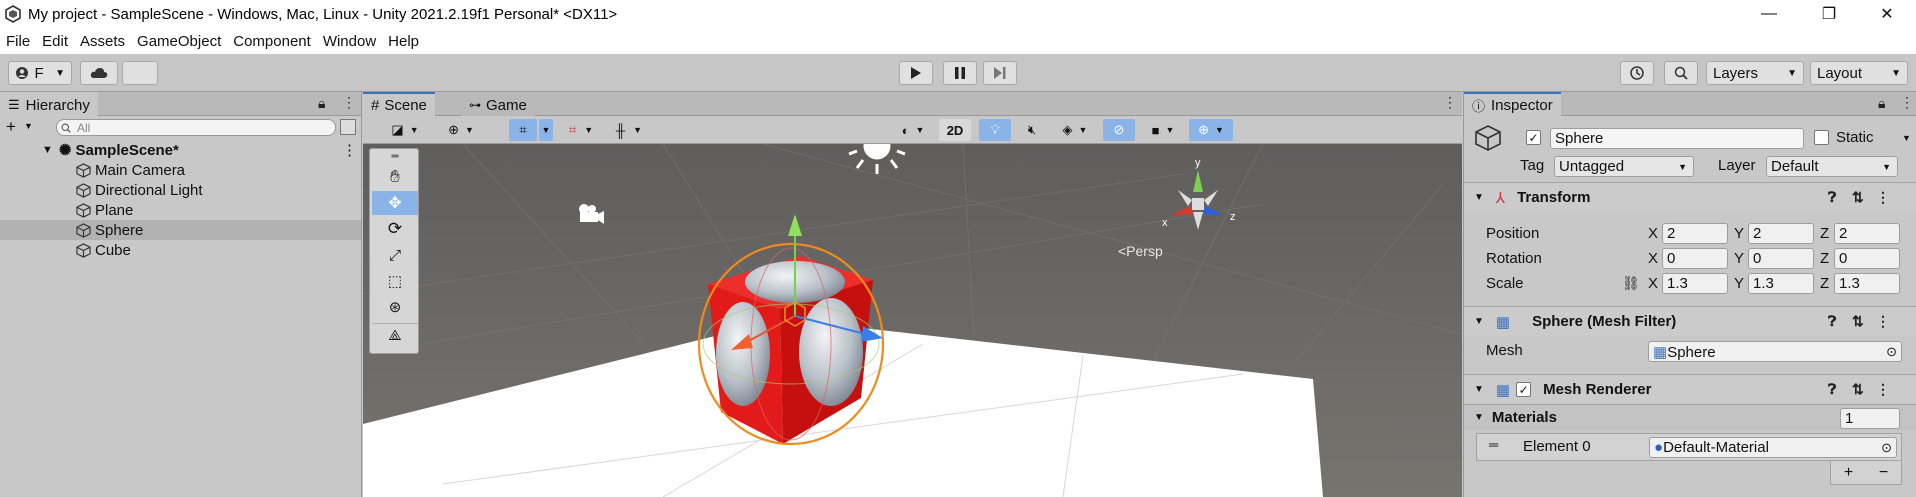 The height and width of the screenshot is (497, 1916). Describe the element at coordinates (523, 130) in the screenshot. I see `grid-snap-toggle: ⌗` at that location.